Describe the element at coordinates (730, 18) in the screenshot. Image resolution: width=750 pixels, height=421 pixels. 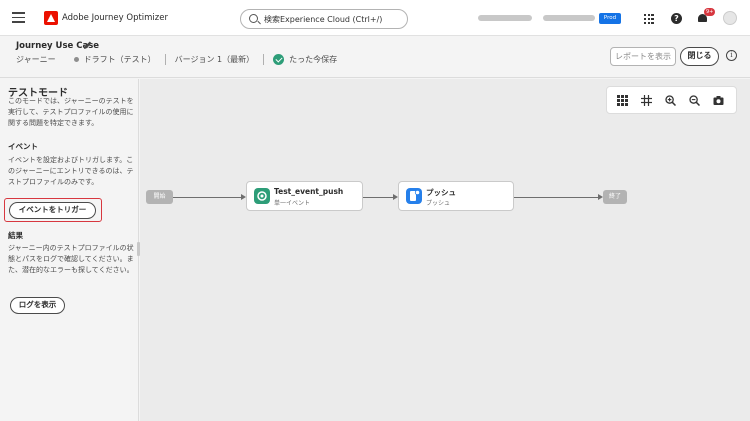
I see `avatar` at that location.